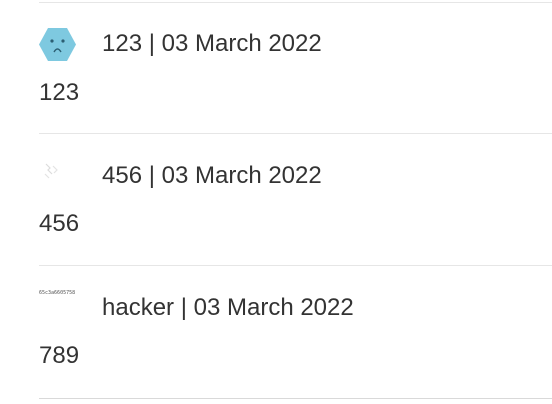 The width and height of the screenshot is (552, 404). What do you see at coordinates (138, 307) in the screenshot?
I see `comment-author: hacker` at bounding box center [138, 307].